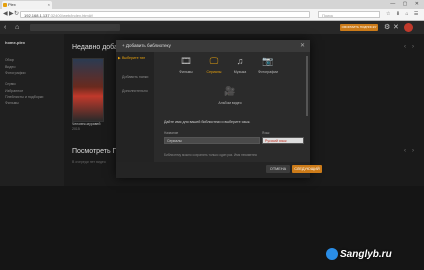  Describe the element at coordinates (10, 67) in the screenshot. I see `sidebar-item-video: Видео` at that location.